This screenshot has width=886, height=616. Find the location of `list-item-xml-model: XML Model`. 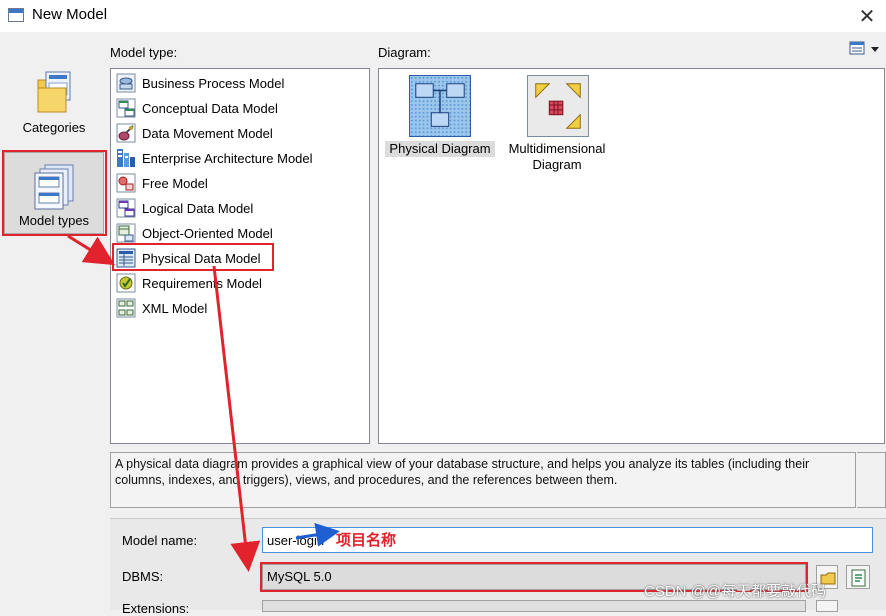

list-item-xml-model: XML Model is located at coordinates (236, 308).